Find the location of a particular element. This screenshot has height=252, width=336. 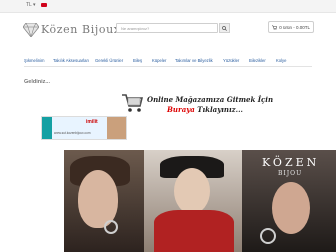

ad-title: imilit is located at coordinates (92, 122).